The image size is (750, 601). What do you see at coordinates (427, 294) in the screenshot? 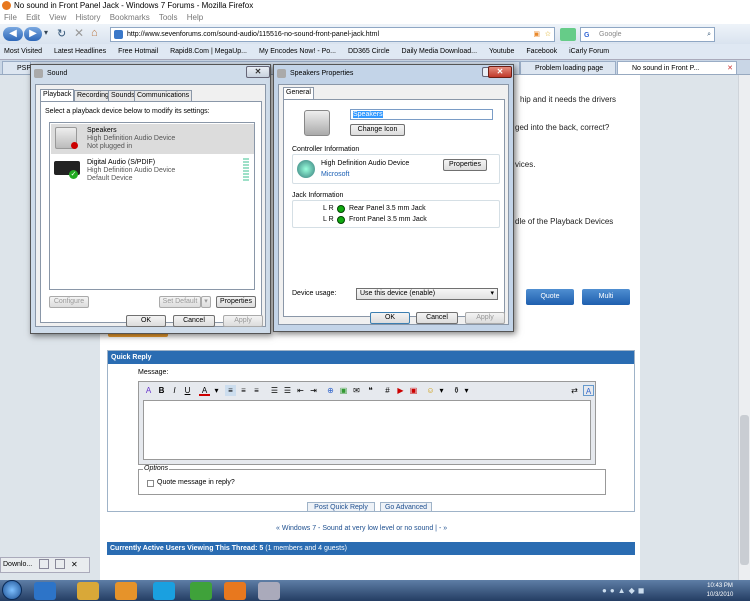
I see `device-usage-select: Use this device (enable) ▾` at bounding box center [427, 294].